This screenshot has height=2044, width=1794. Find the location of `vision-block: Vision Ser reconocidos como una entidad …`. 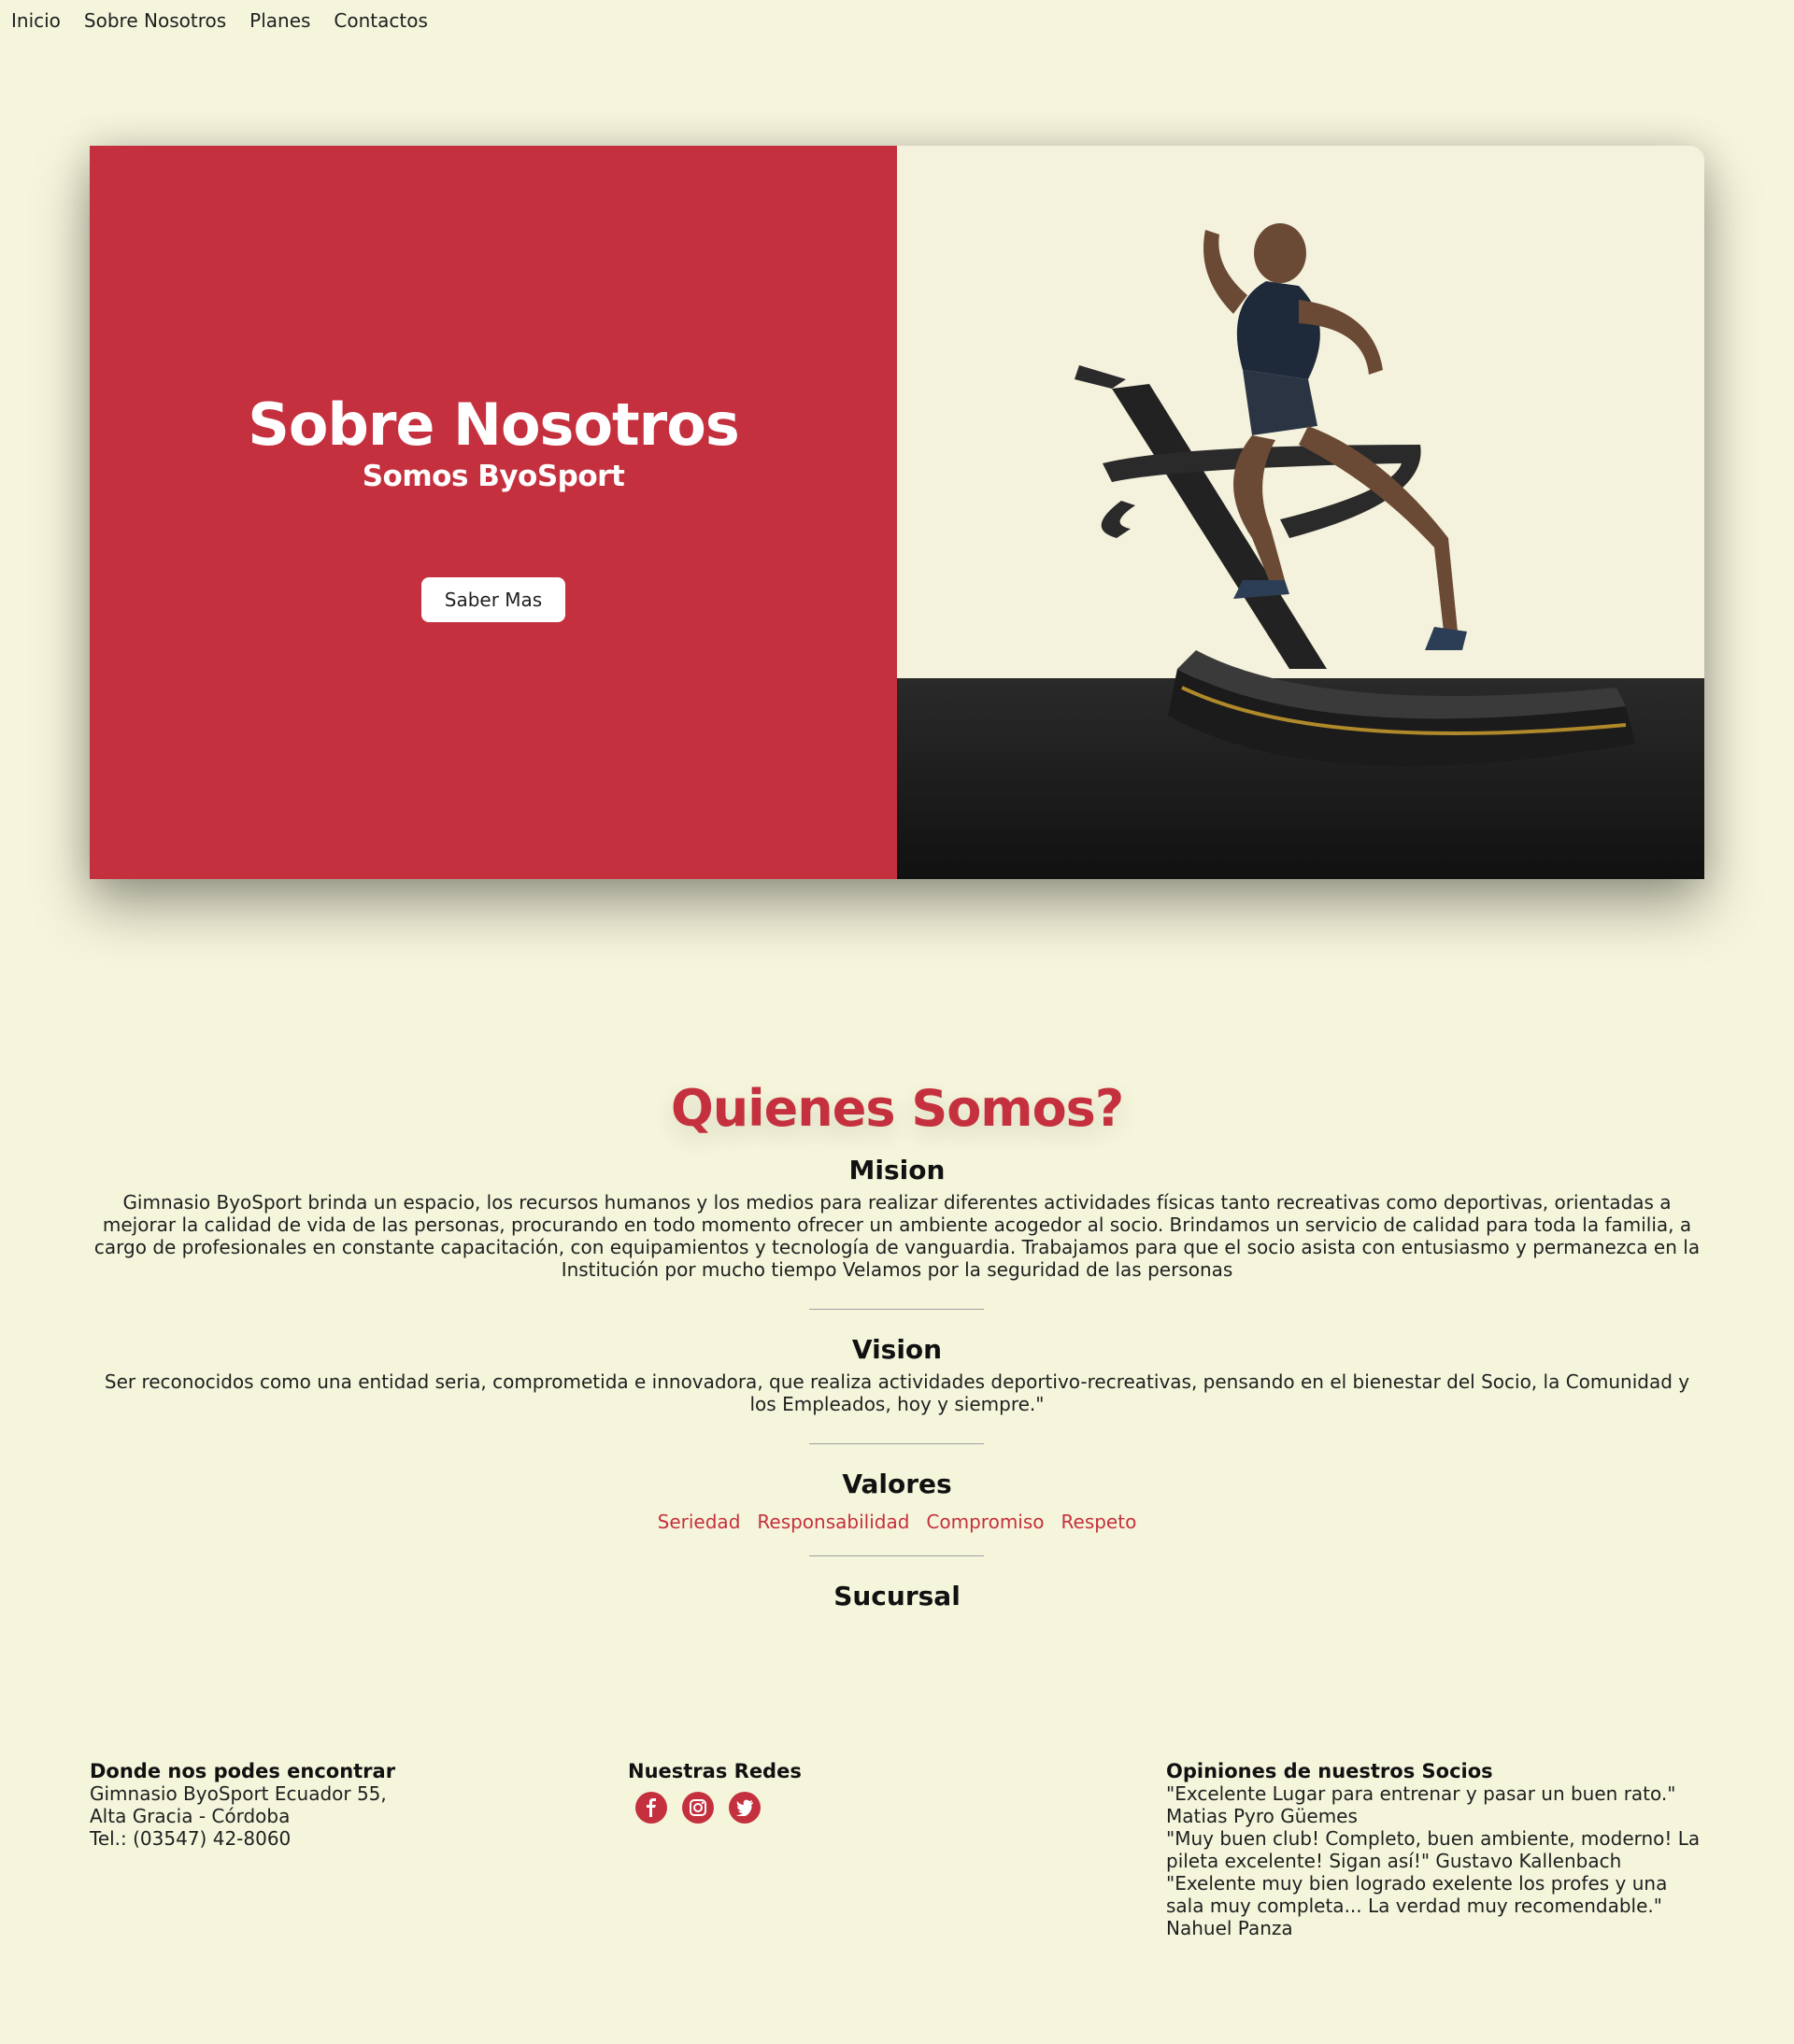

vision-block: Vision Ser reconocidos como una entidad … is located at coordinates (897, 1374).